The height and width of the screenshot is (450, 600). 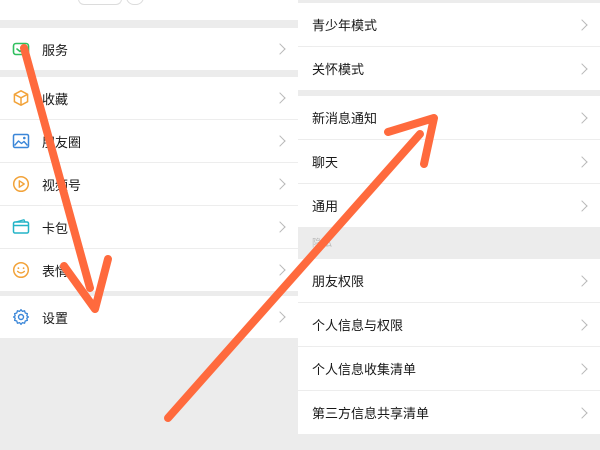 What do you see at coordinates (449, 205) in the screenshot?
I see `setting-general: 通用` at bounding box center [449, 205].